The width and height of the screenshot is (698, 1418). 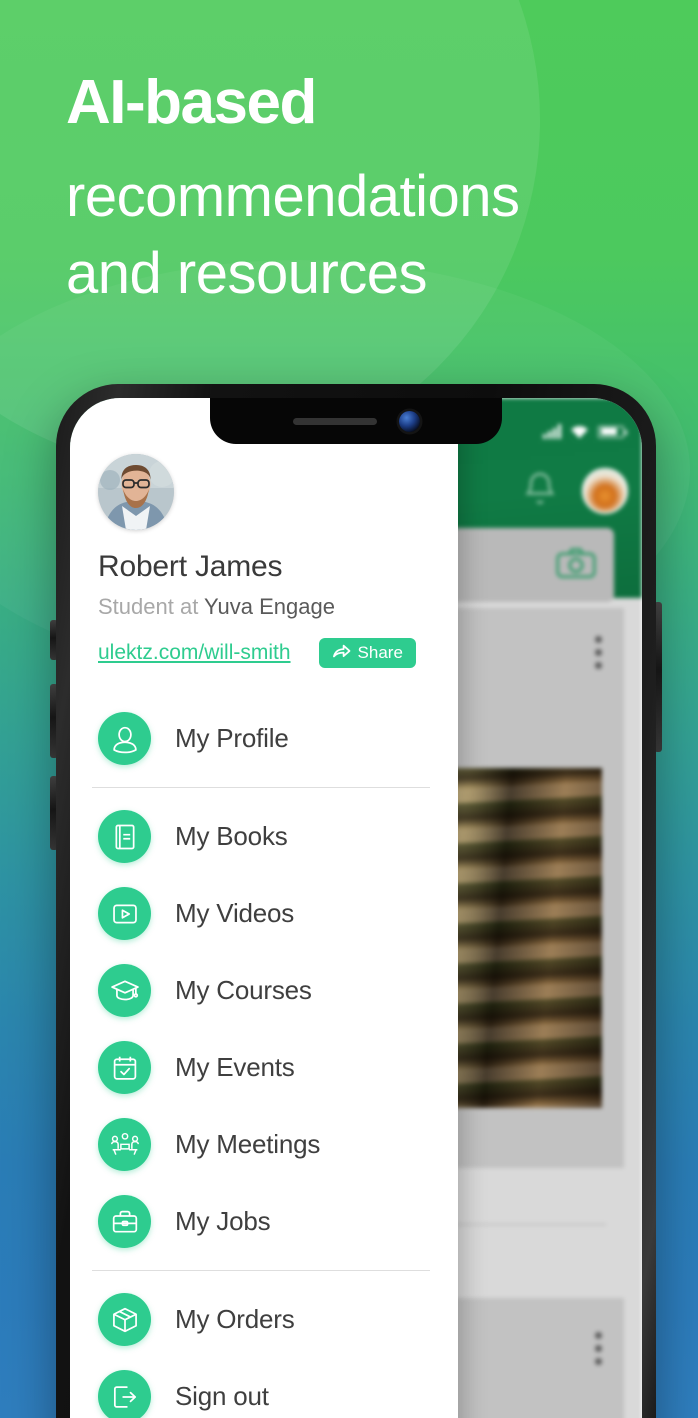 What do you see at coordinates (124, 1067) in the screenshot?
I see `calendar-check-icon` at bounding box center [124, 1067].